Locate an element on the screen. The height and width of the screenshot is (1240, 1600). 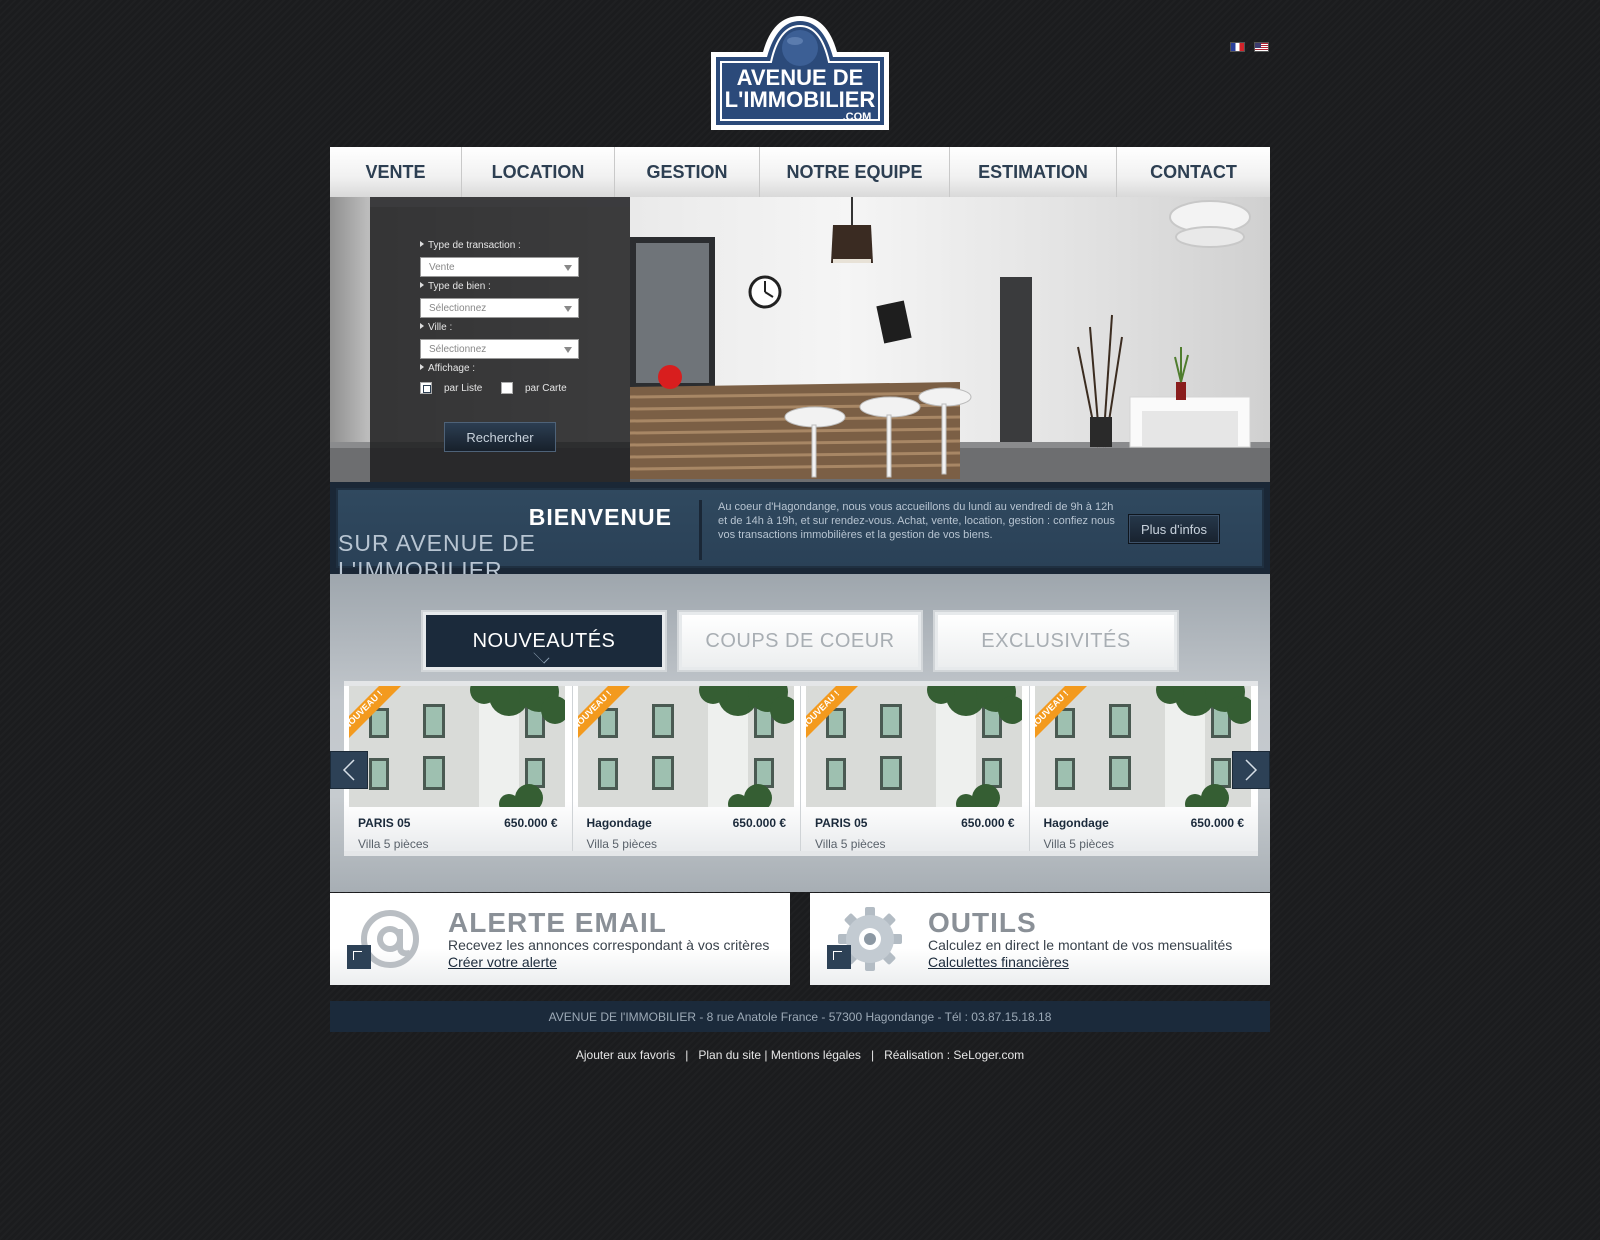
display-list-checkbox is located at coordinates (426, 388).